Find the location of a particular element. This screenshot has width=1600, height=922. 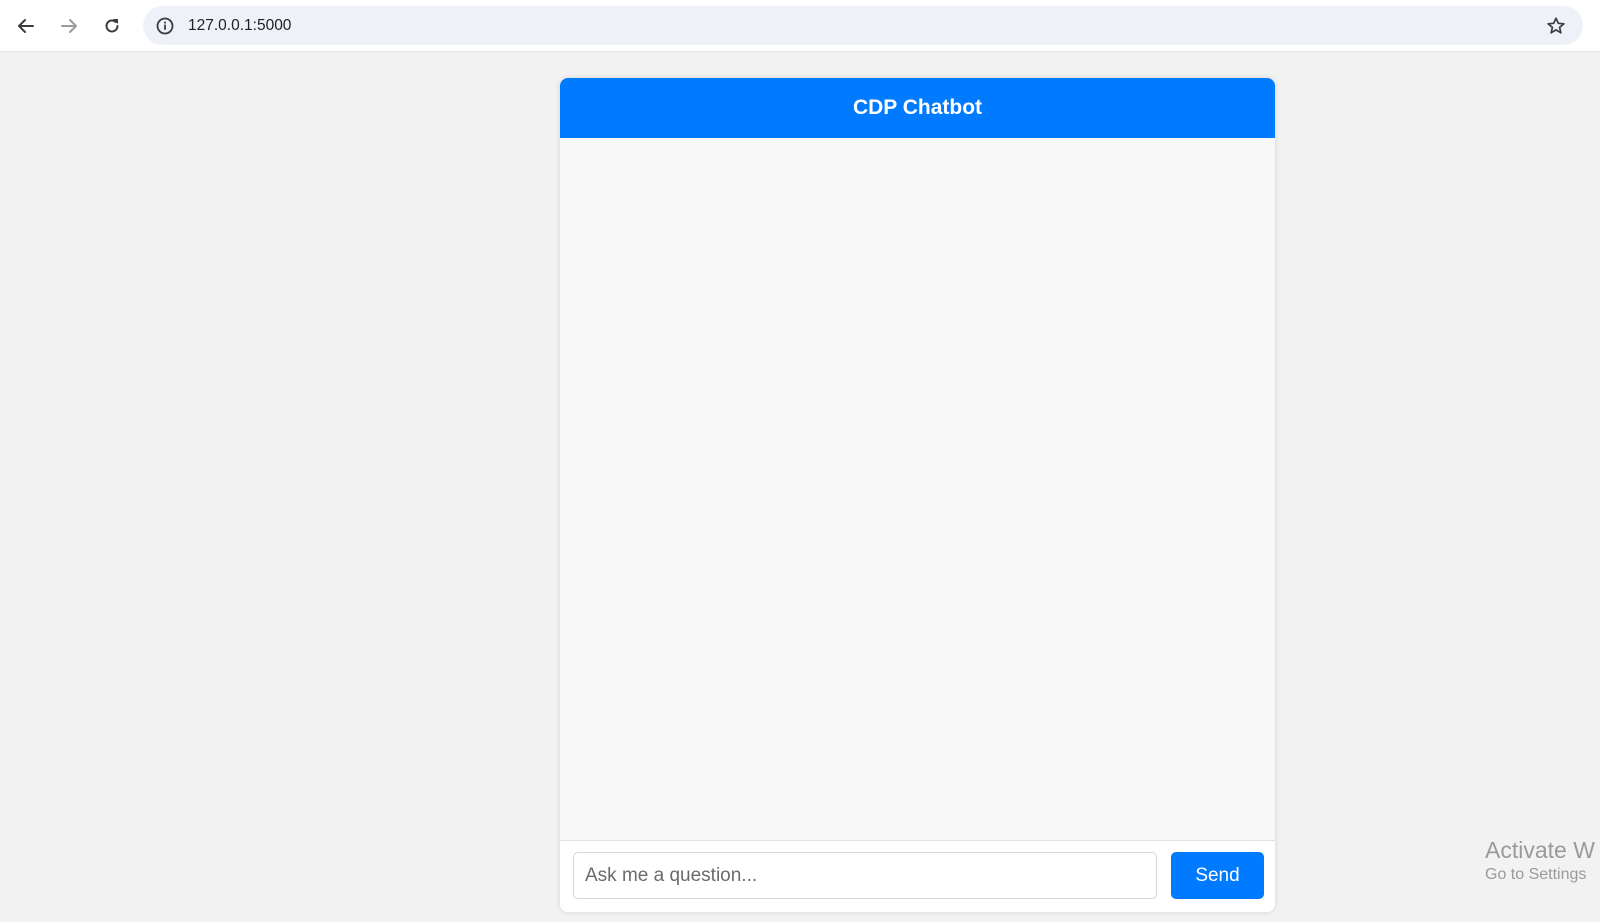

reload-button is located at coordinates (112, 26).